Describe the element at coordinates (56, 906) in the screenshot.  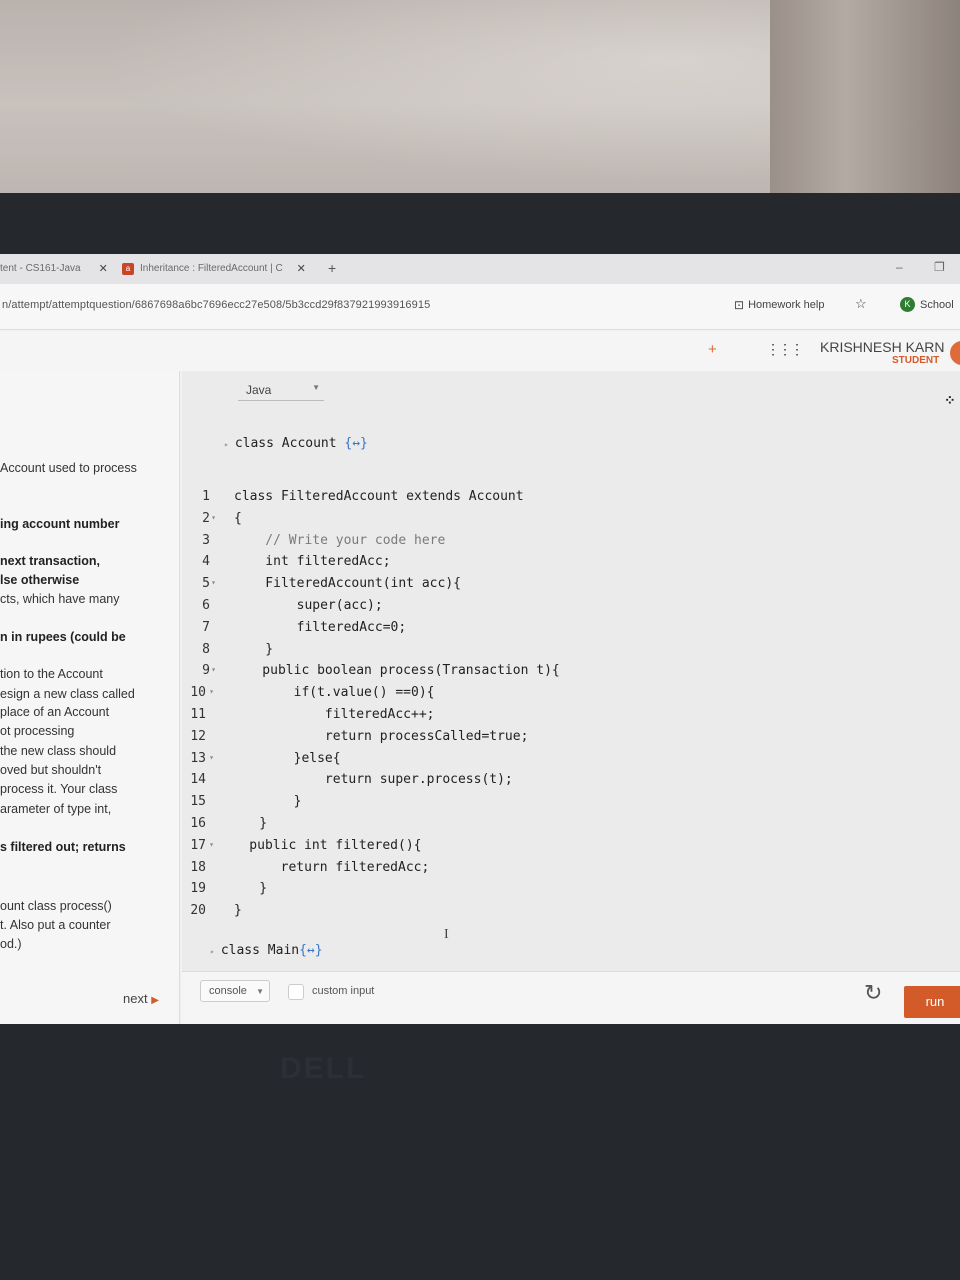
I see `question-text: ount class process()` at that location.